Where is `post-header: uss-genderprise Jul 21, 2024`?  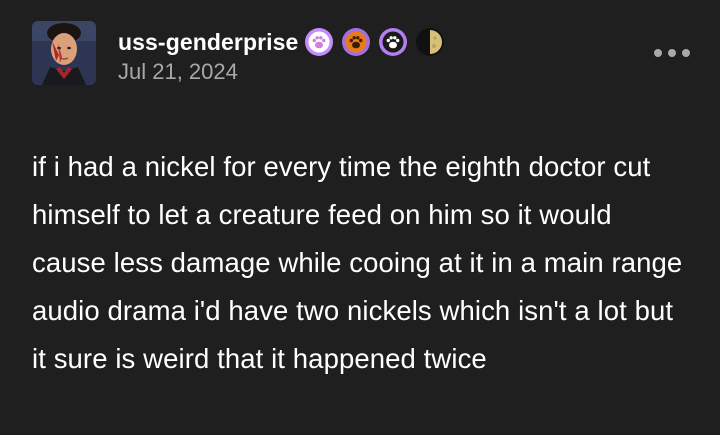
post-header: uss-genderprise Jul 21, 2024 is located at coordinates (242, 53).